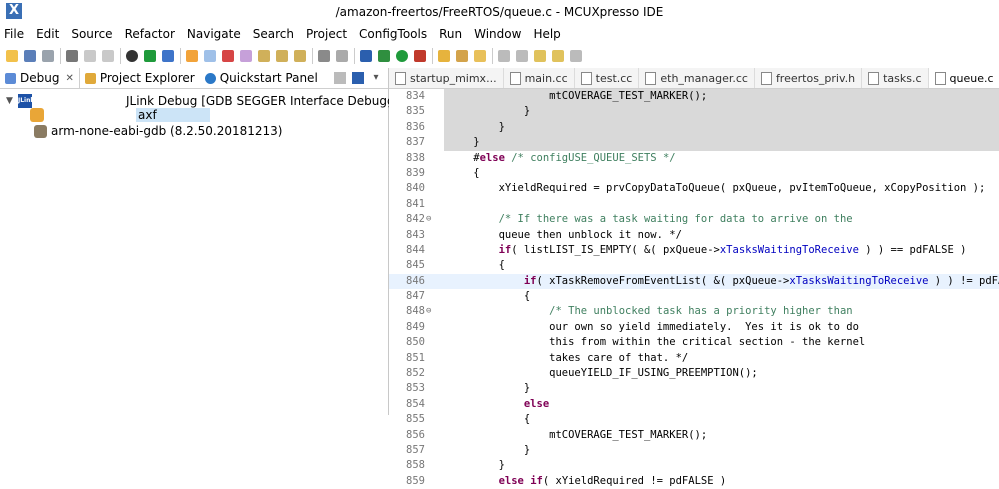  What do you see at coordinates (358, 78) in the screenshot?
I see `step-icon` at bounding box center [358, 78].